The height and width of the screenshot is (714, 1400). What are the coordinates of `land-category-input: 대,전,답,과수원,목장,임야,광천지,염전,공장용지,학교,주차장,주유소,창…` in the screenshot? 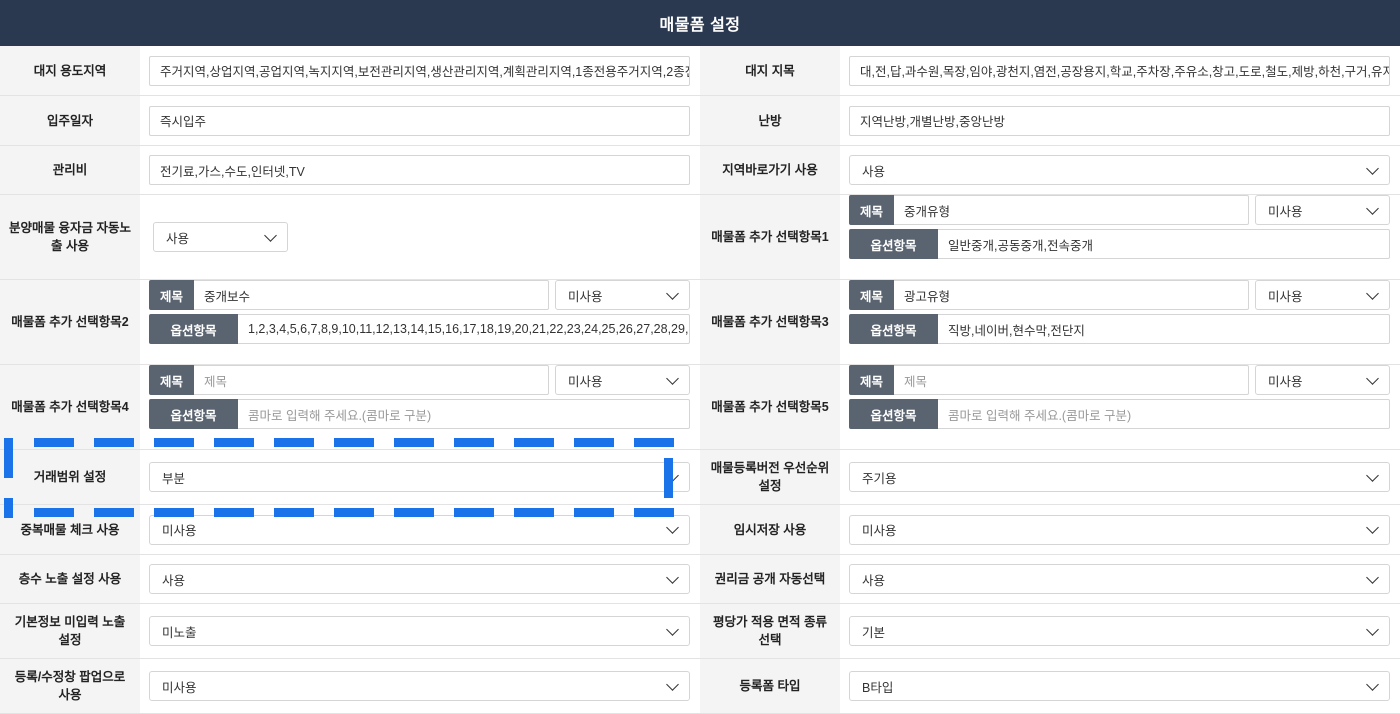 It's located at (1119, 70).